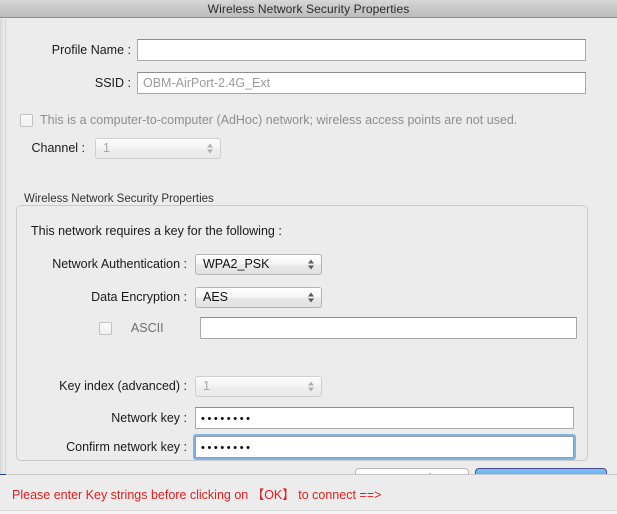  I want to click on channel-select: 1, so click(158, 148).